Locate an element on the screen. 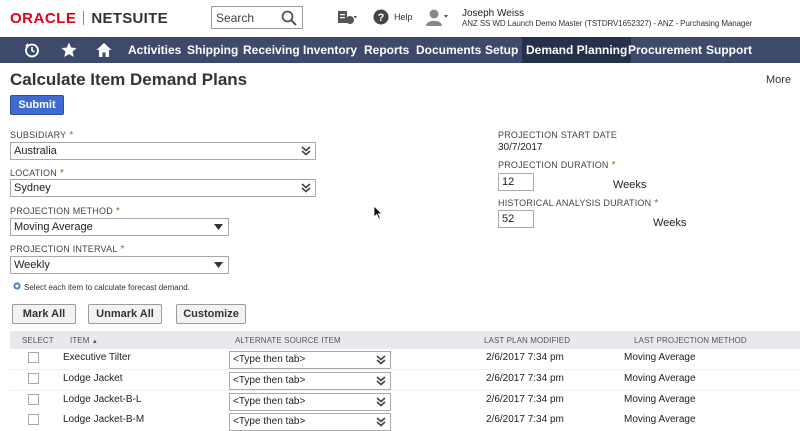 Image resolution: width=800 pixels, height=431 pixels. location-value: Sydney is located at coordinates (32, 188).